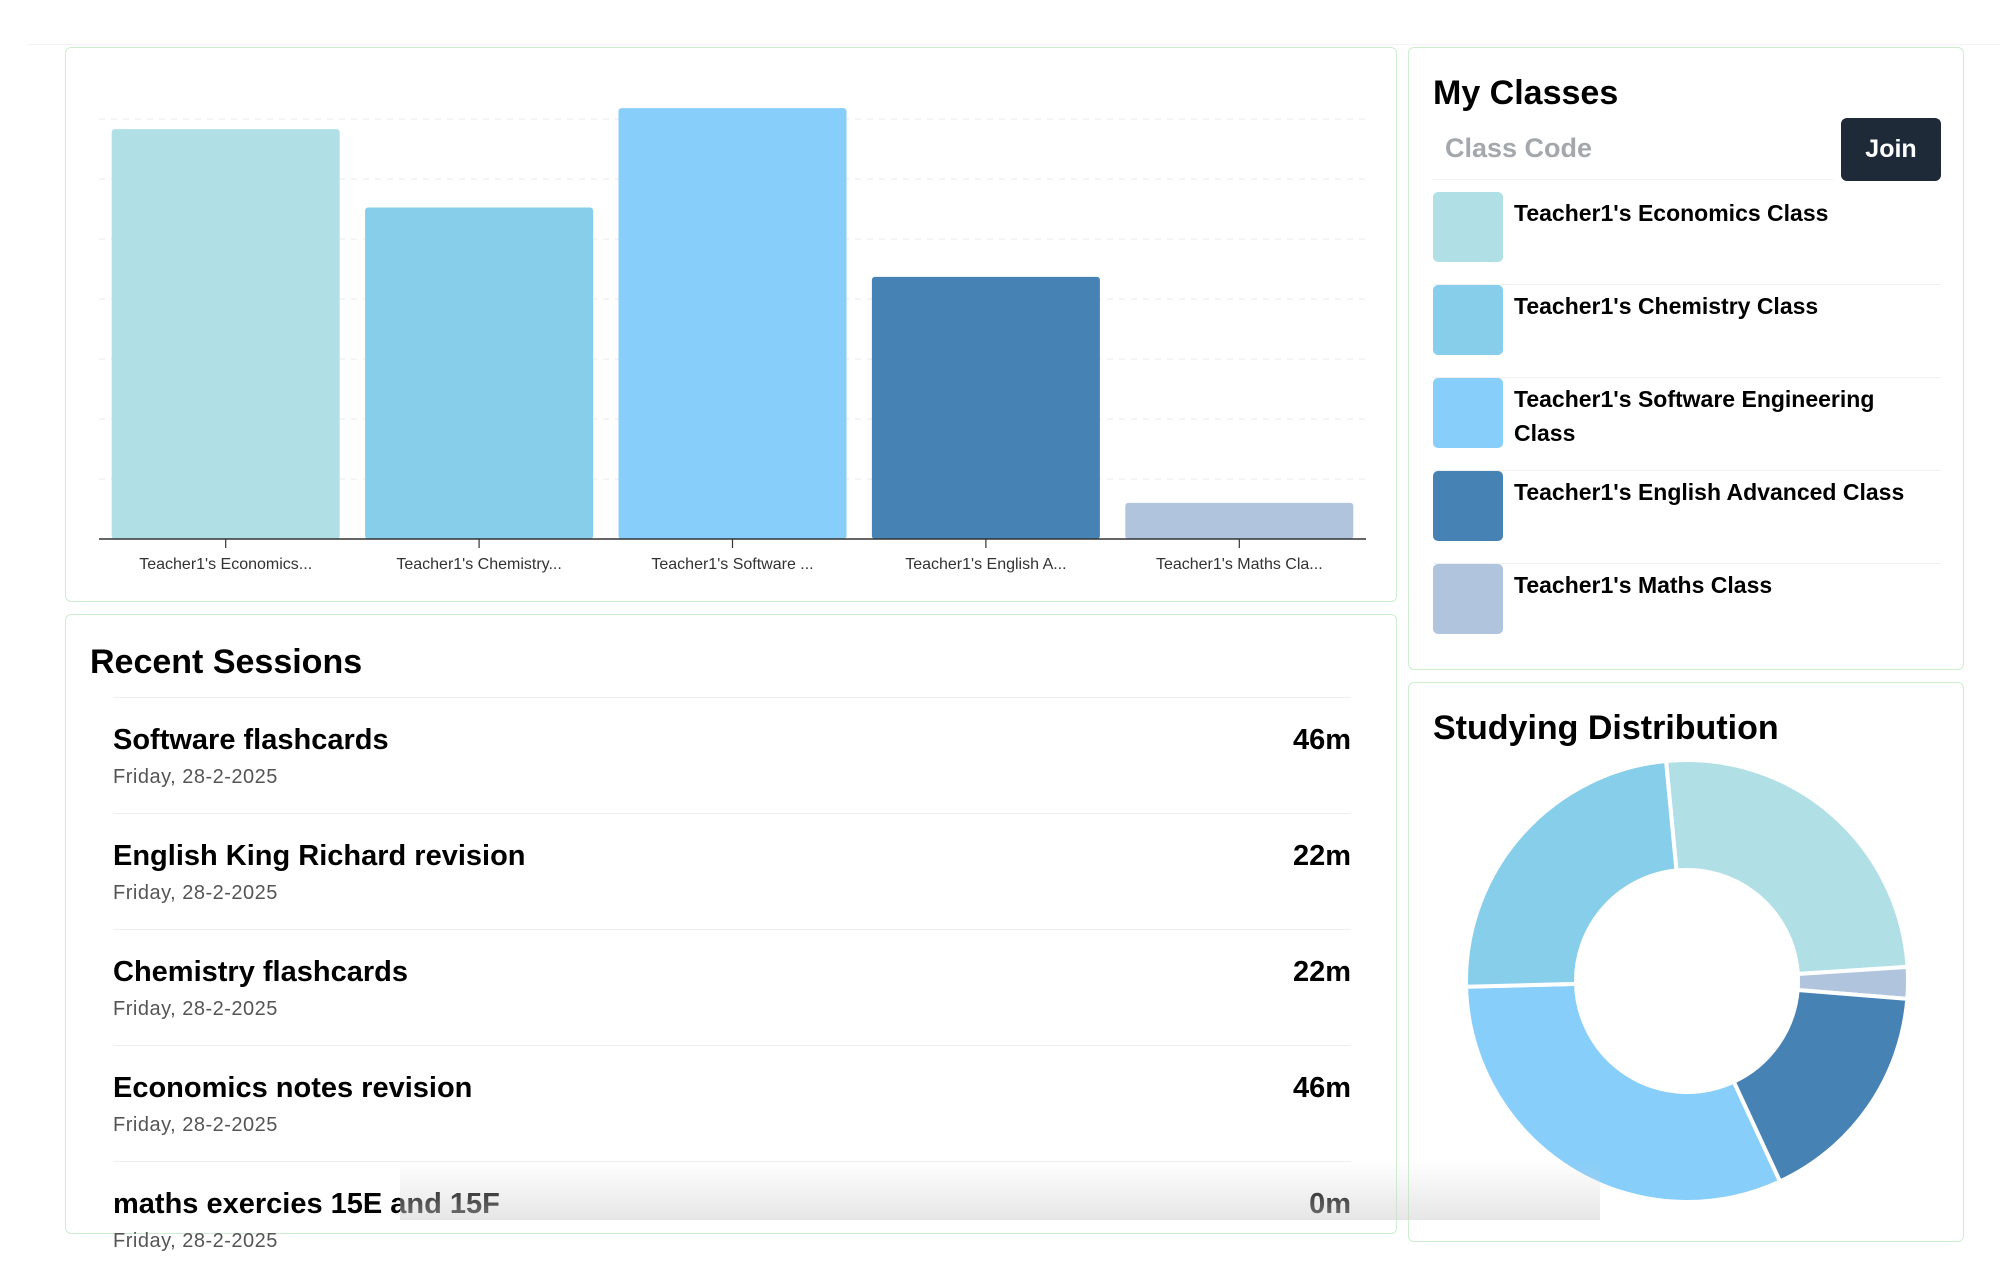 The width and height of the screenshot is (2000, 1277). What do you see at coordinates (1687, 331) in the screenshot?
I see `class-item-chemistry: Teacher1's Chemistry Class` at bounding box center [1687, 331].